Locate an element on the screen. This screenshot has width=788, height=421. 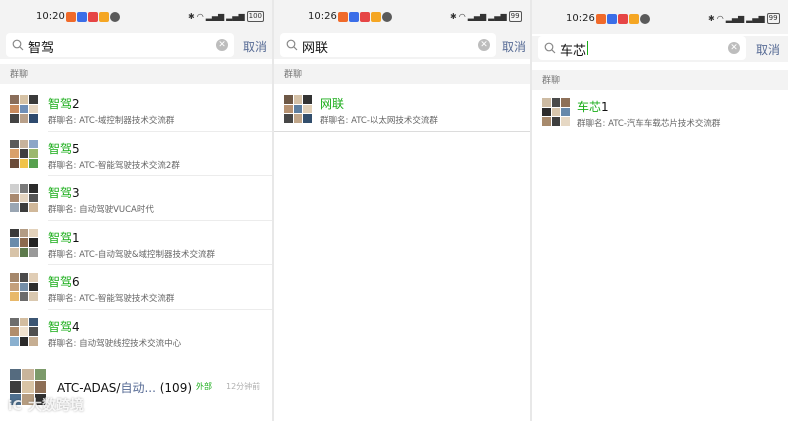
group-name: 智驾6 is located at coordinates (64, 281).